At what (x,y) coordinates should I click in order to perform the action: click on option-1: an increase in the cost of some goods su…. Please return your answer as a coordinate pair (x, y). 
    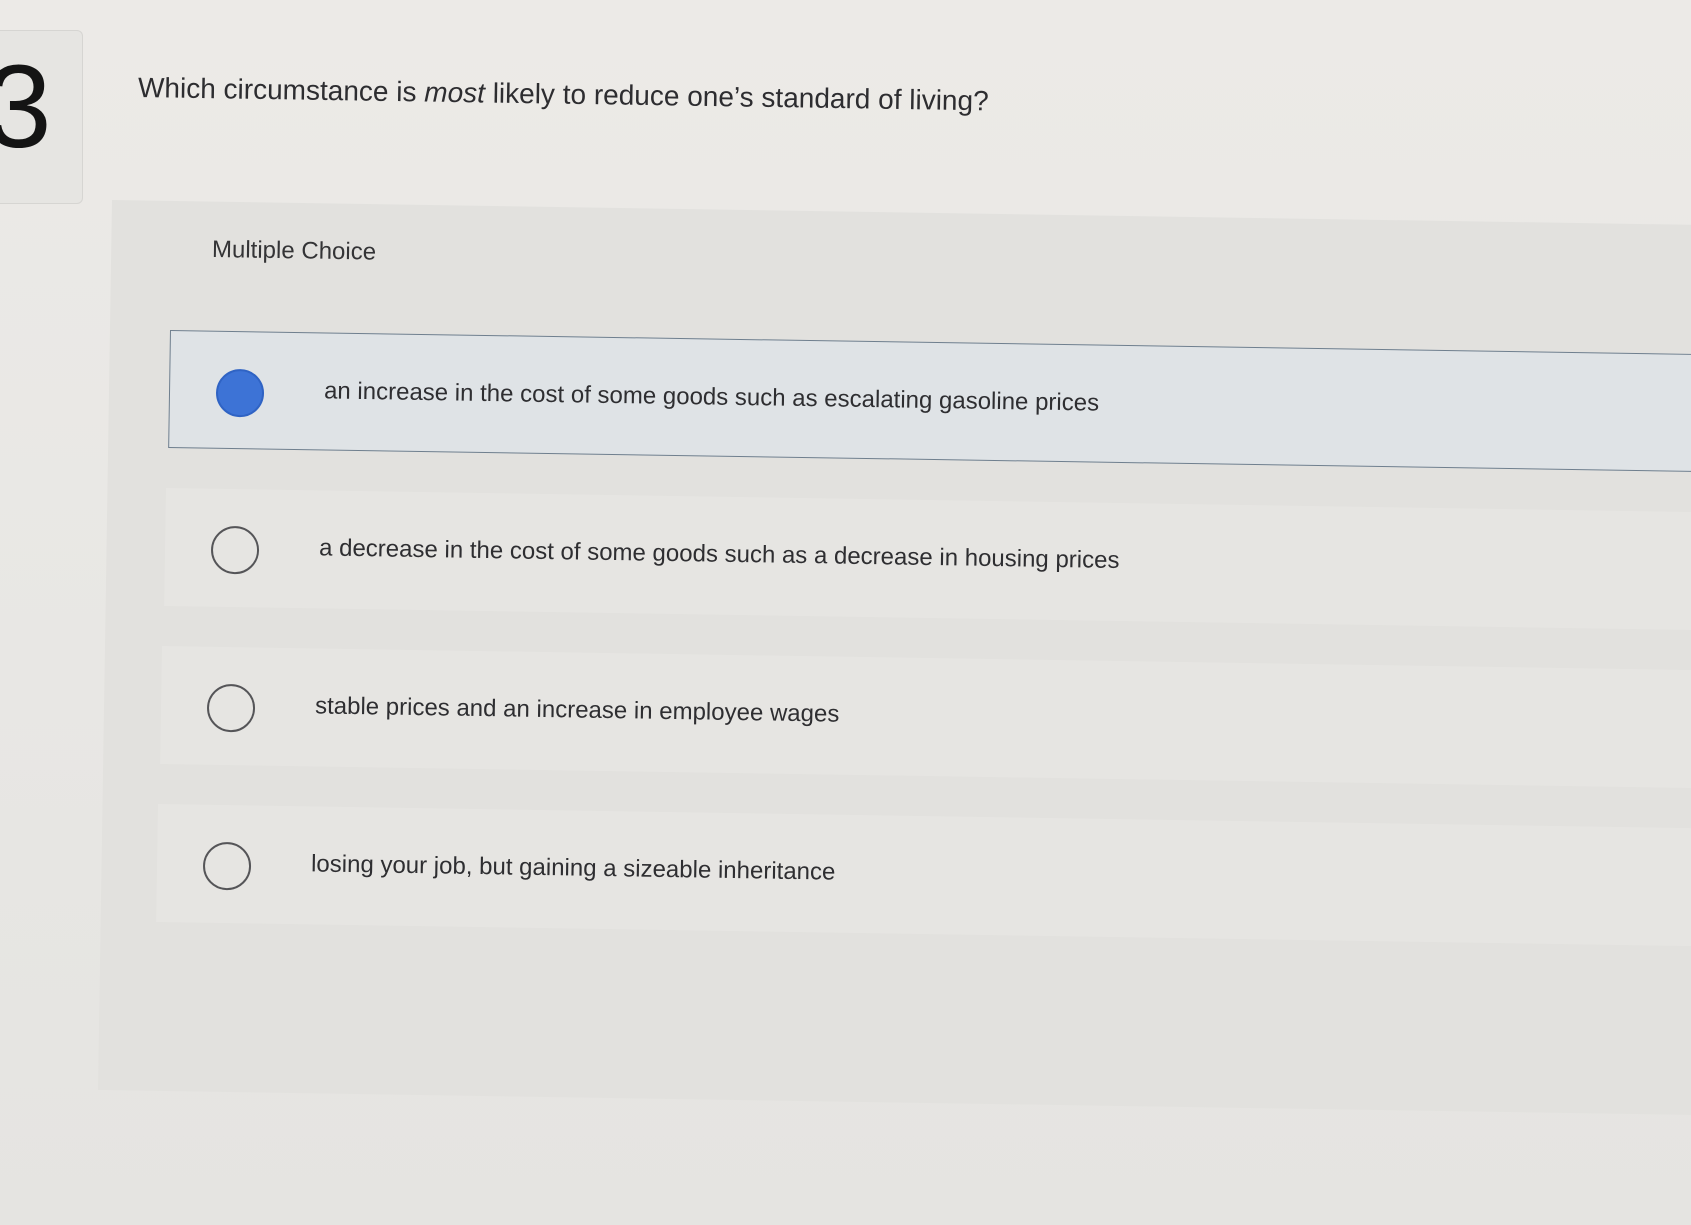
    Looking at the image, I should click on (929, 401).